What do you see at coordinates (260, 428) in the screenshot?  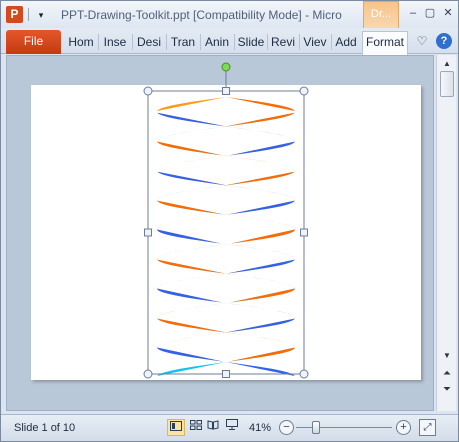 I see `zoom-level: 41%` at bounding box center [260, 428].